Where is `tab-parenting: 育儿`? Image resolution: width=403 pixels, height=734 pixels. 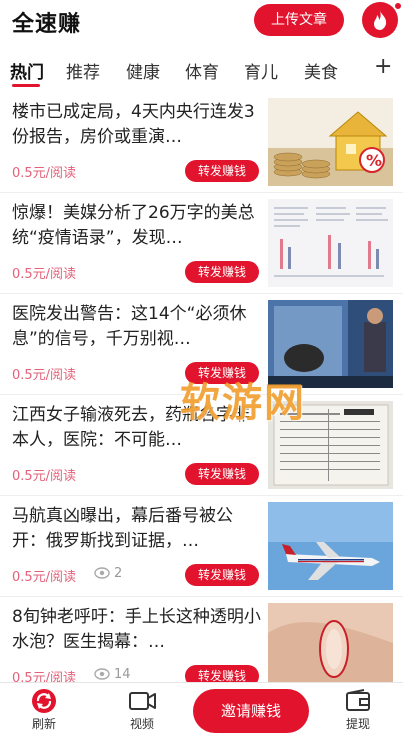
tab-parenting: 育儿 is located at coordinates (261, 70).